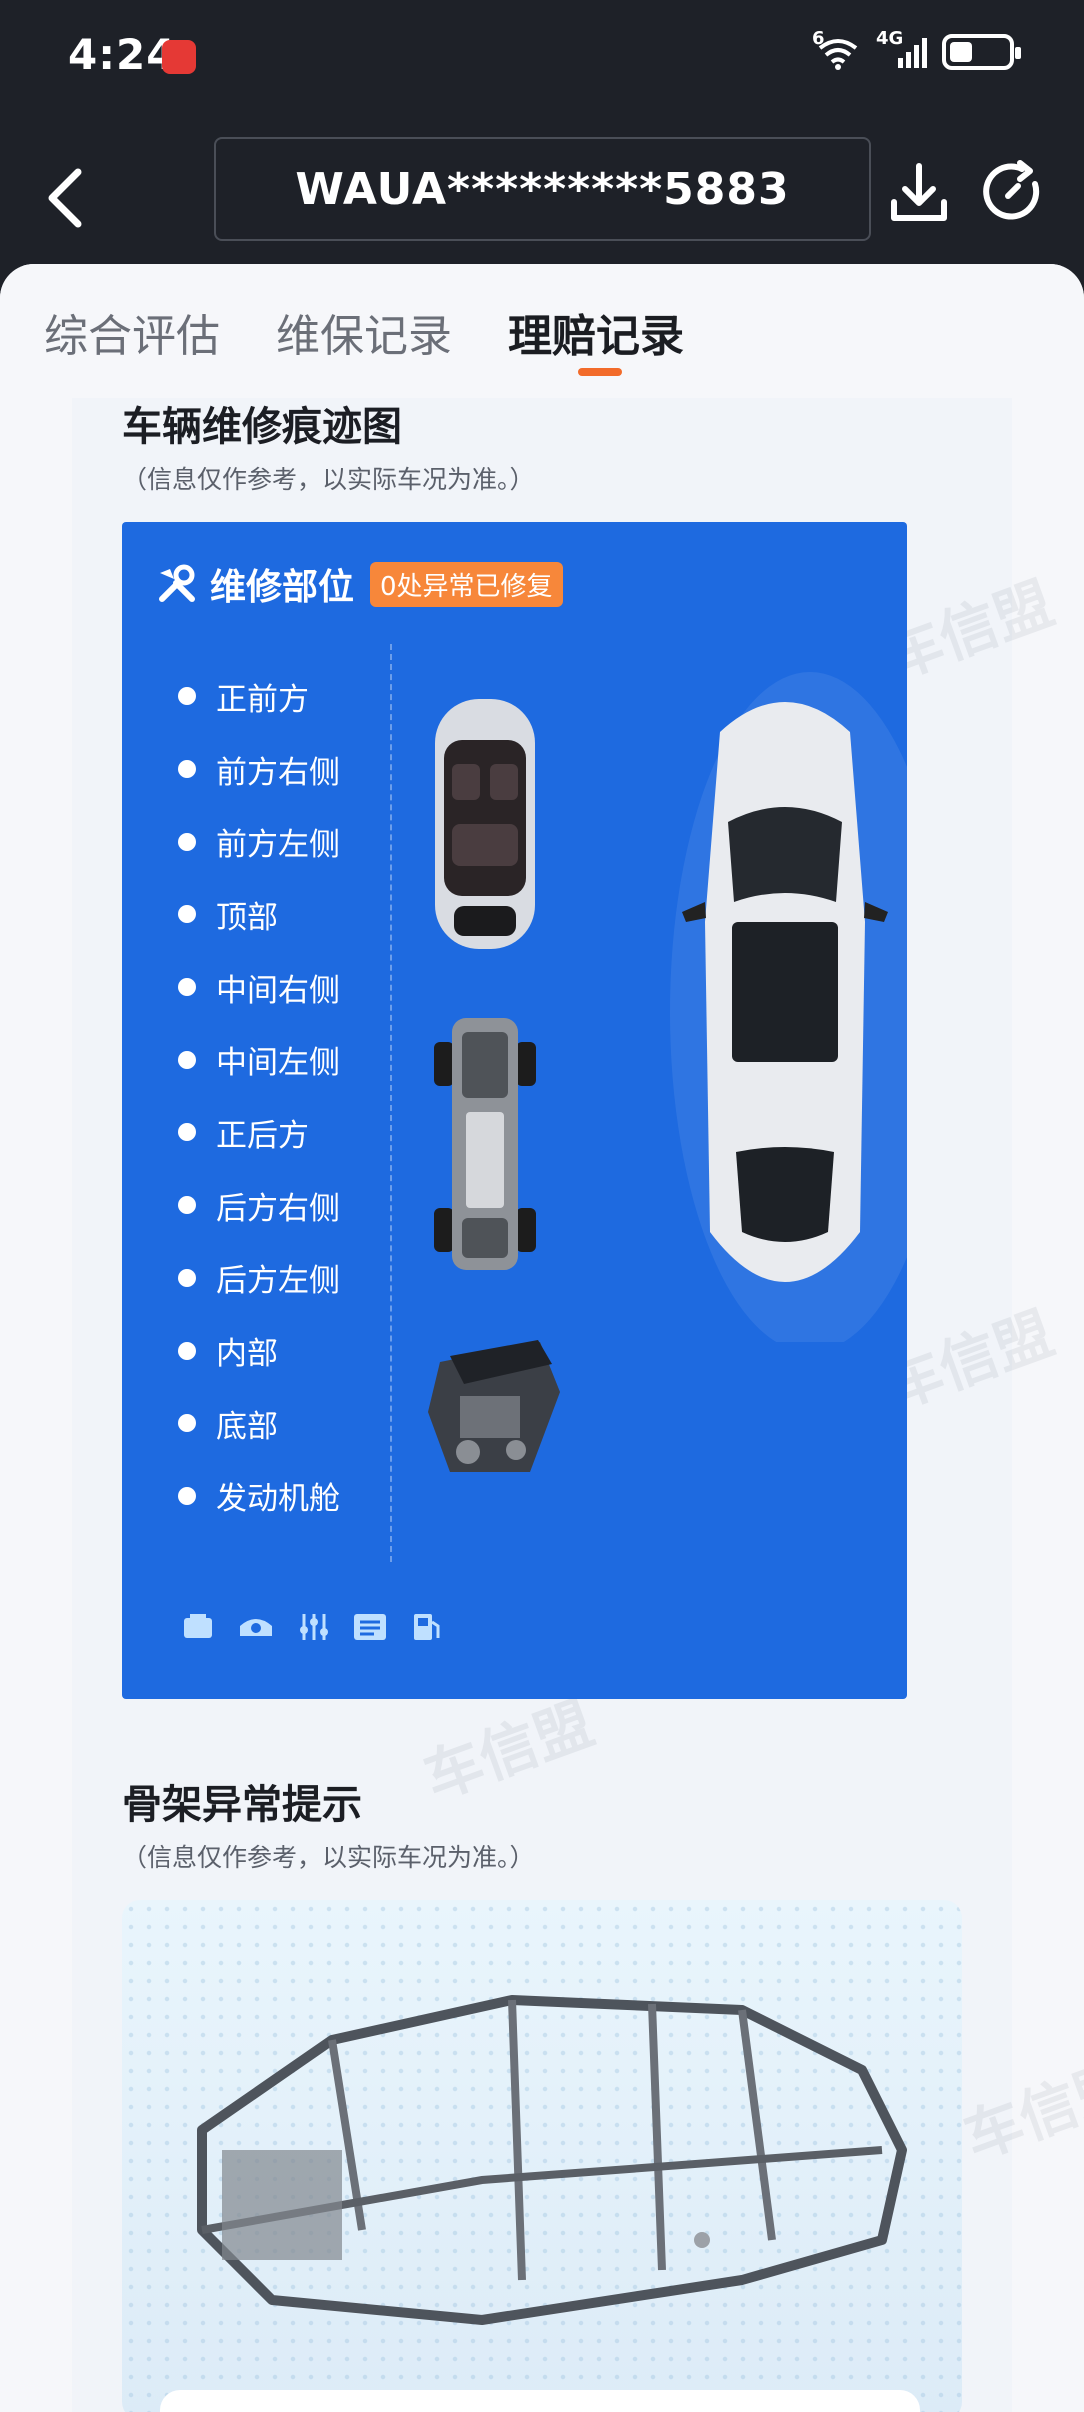 The width and height of the screenshot is (1084, 2412). I want to click on system-icons: 6 4G, so click(916, 50).